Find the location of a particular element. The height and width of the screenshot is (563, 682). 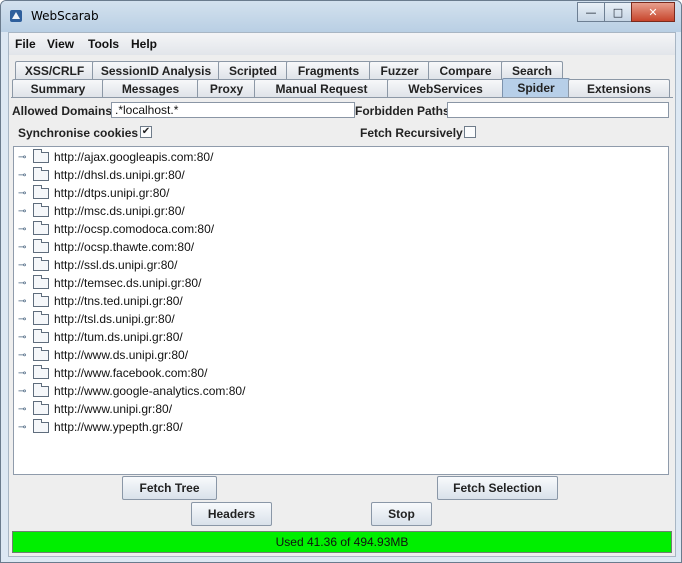

tab-messages: Messages is located at coordinates (150, 88).